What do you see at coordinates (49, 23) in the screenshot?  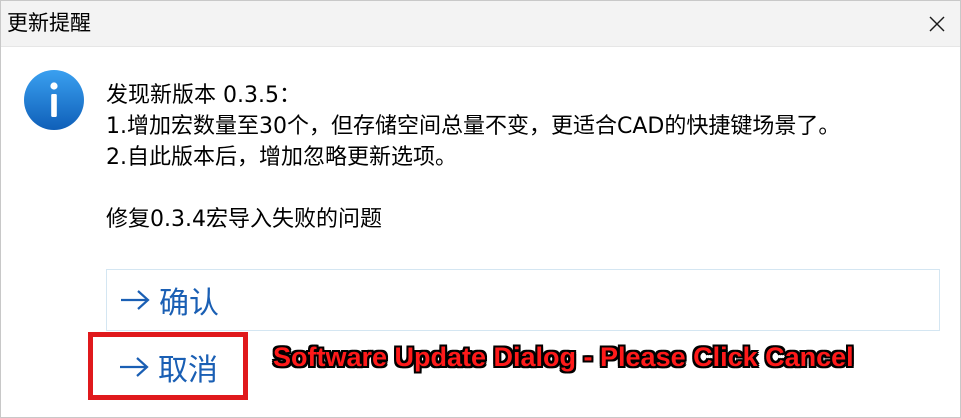 I see `window-title: 更新提醒` at bounding box center [49, 23].